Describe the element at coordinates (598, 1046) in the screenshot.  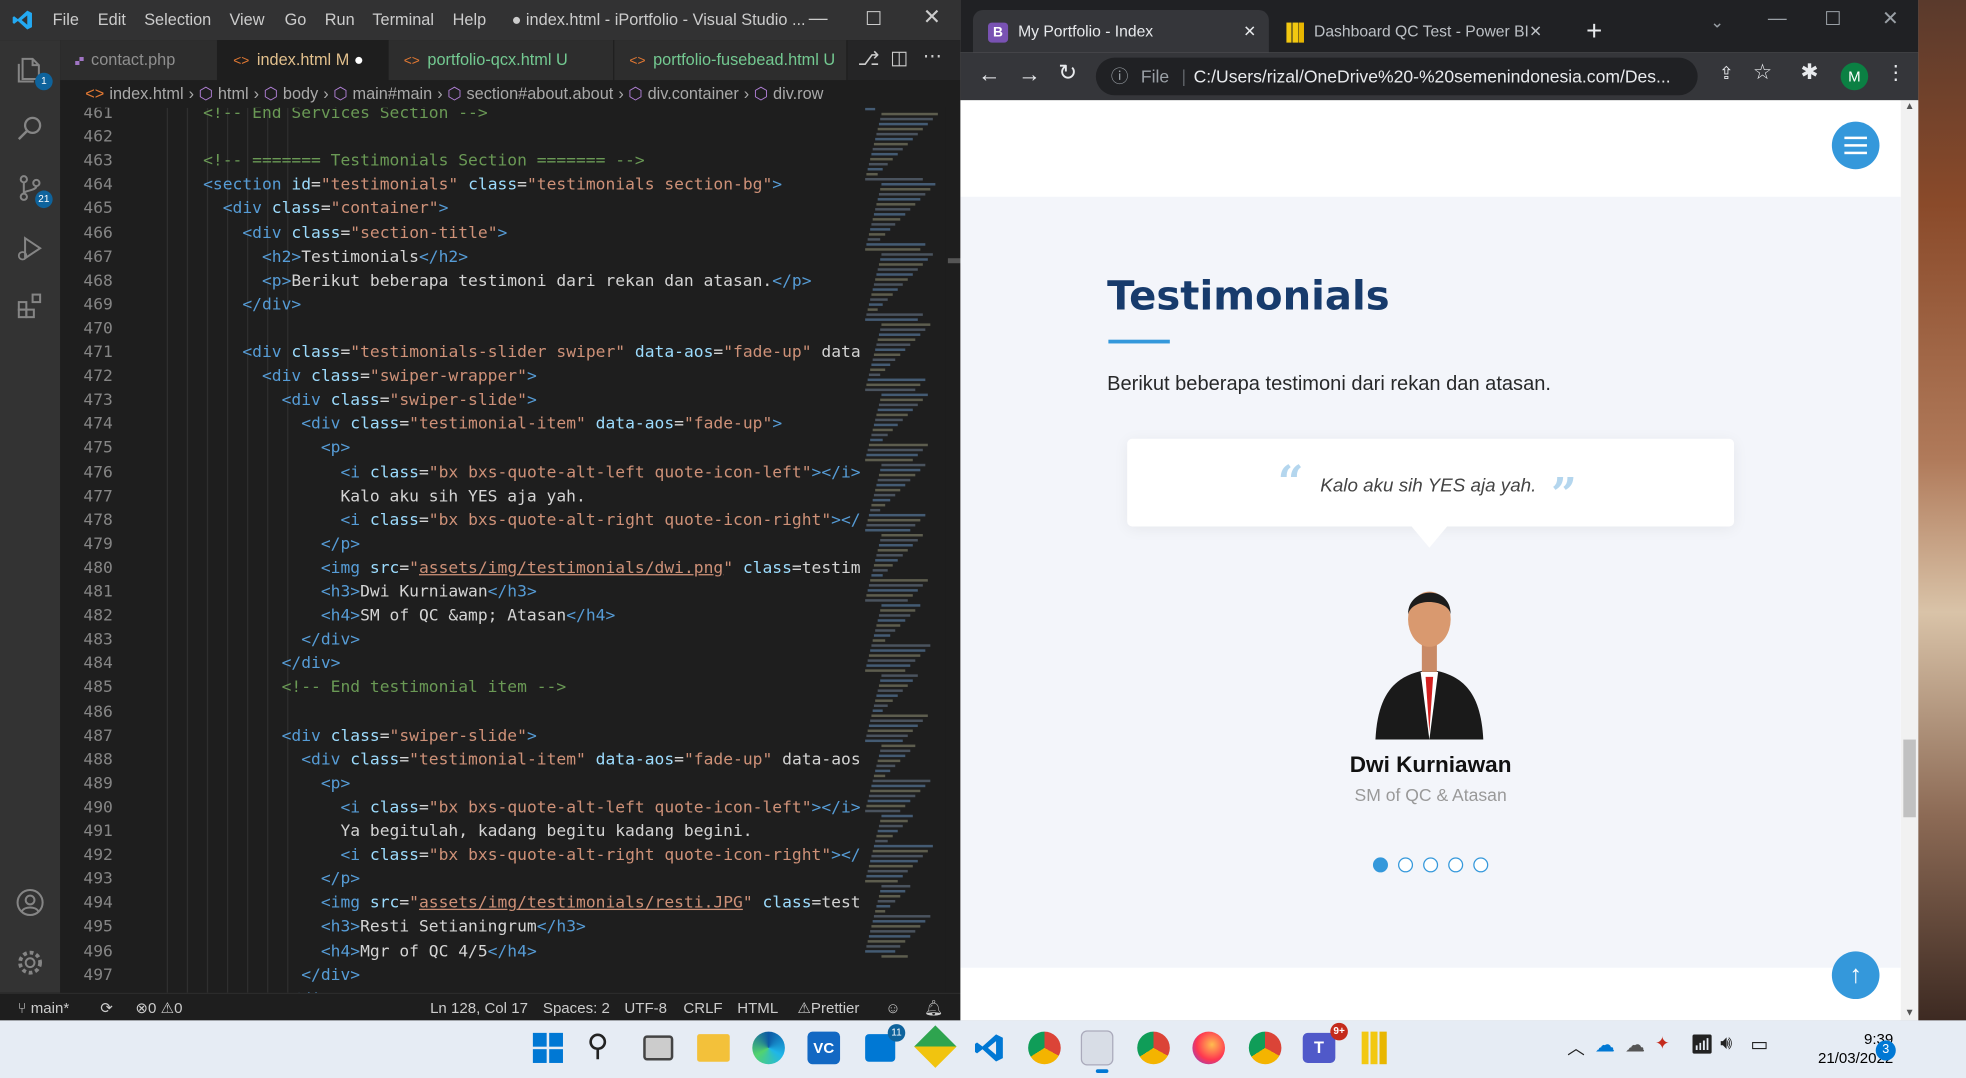
I see `search-icon: ⚲` at that location.